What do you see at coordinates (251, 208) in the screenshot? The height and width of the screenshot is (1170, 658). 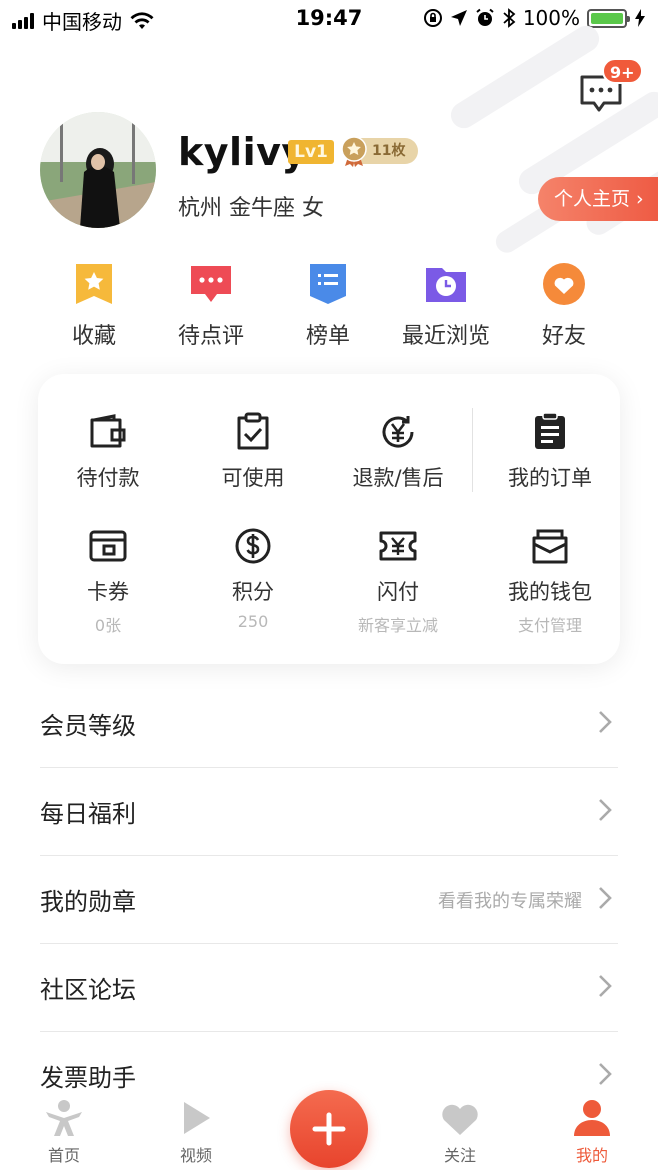 I see `profile-info: 杭州 金牛座 女` at bounding box center [251, 208].